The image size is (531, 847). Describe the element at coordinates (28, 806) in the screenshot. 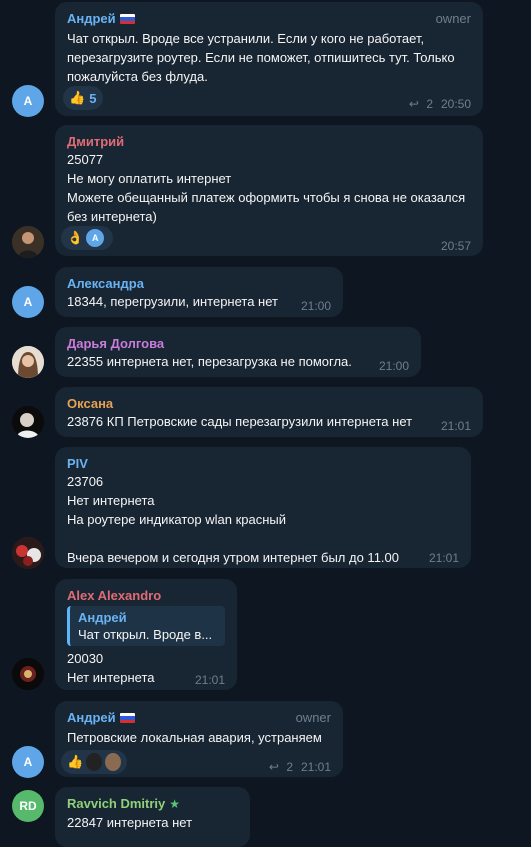

I see `avatar: RD` at that location.